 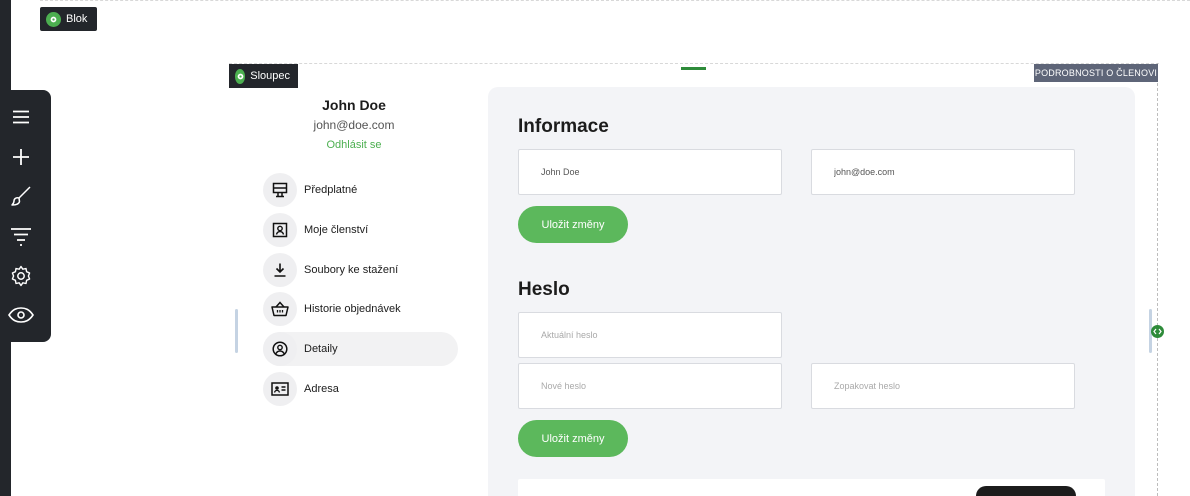 I want to click on nav-item-label: Moje členství, so click(x=336, y=229).